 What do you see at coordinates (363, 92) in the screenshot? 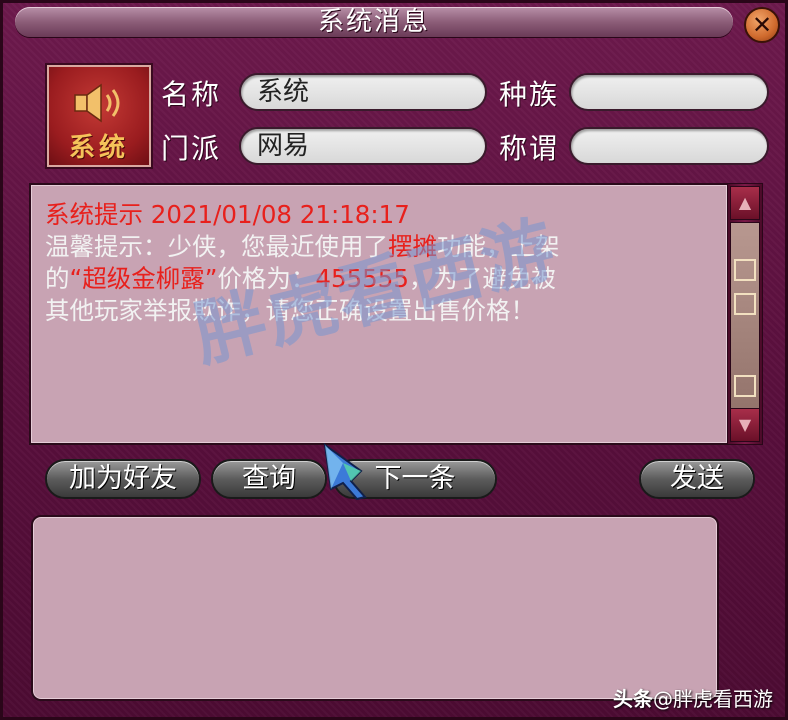
I see `name-field: 系统` at bounding box center [363, 92].